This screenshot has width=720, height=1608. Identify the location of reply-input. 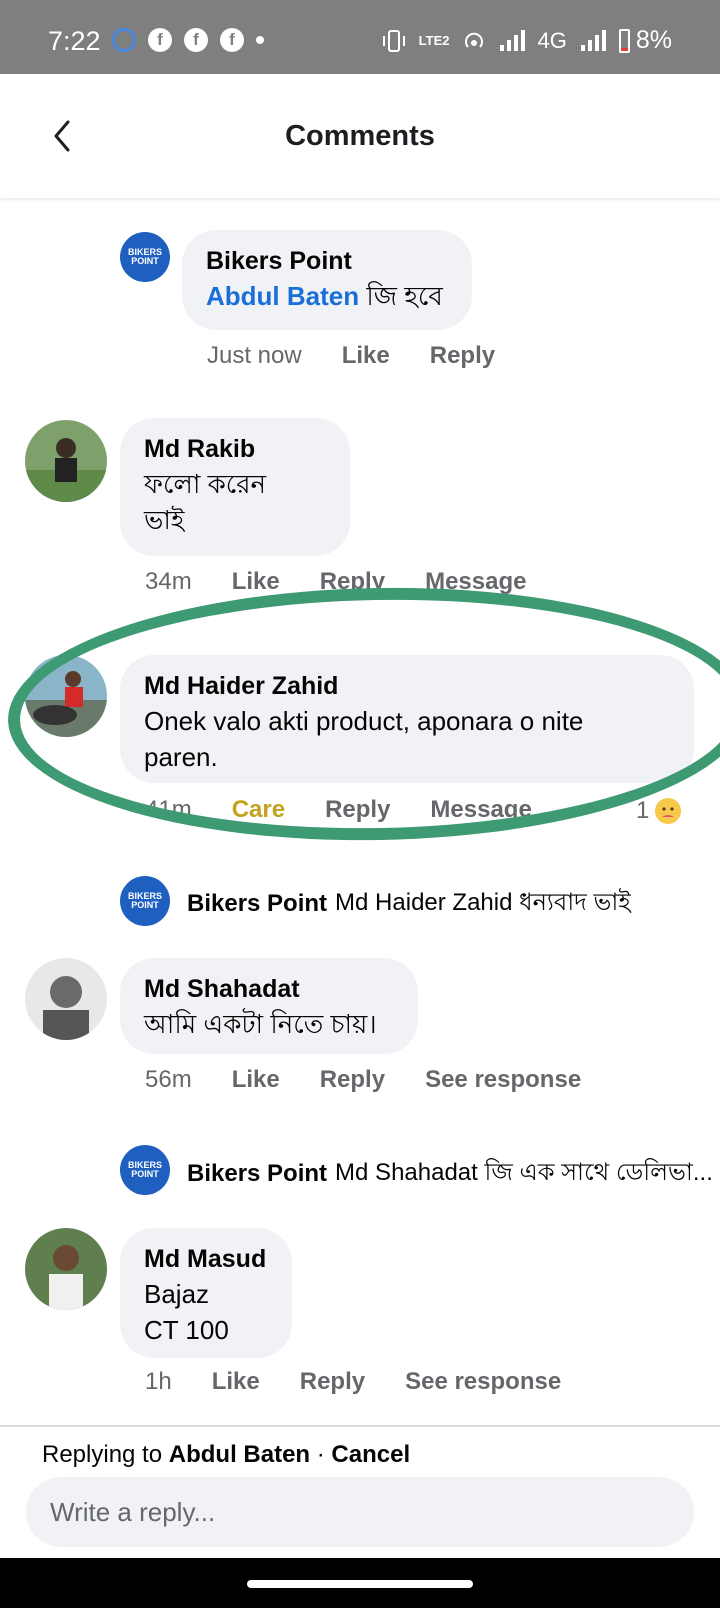
(360, 1512).